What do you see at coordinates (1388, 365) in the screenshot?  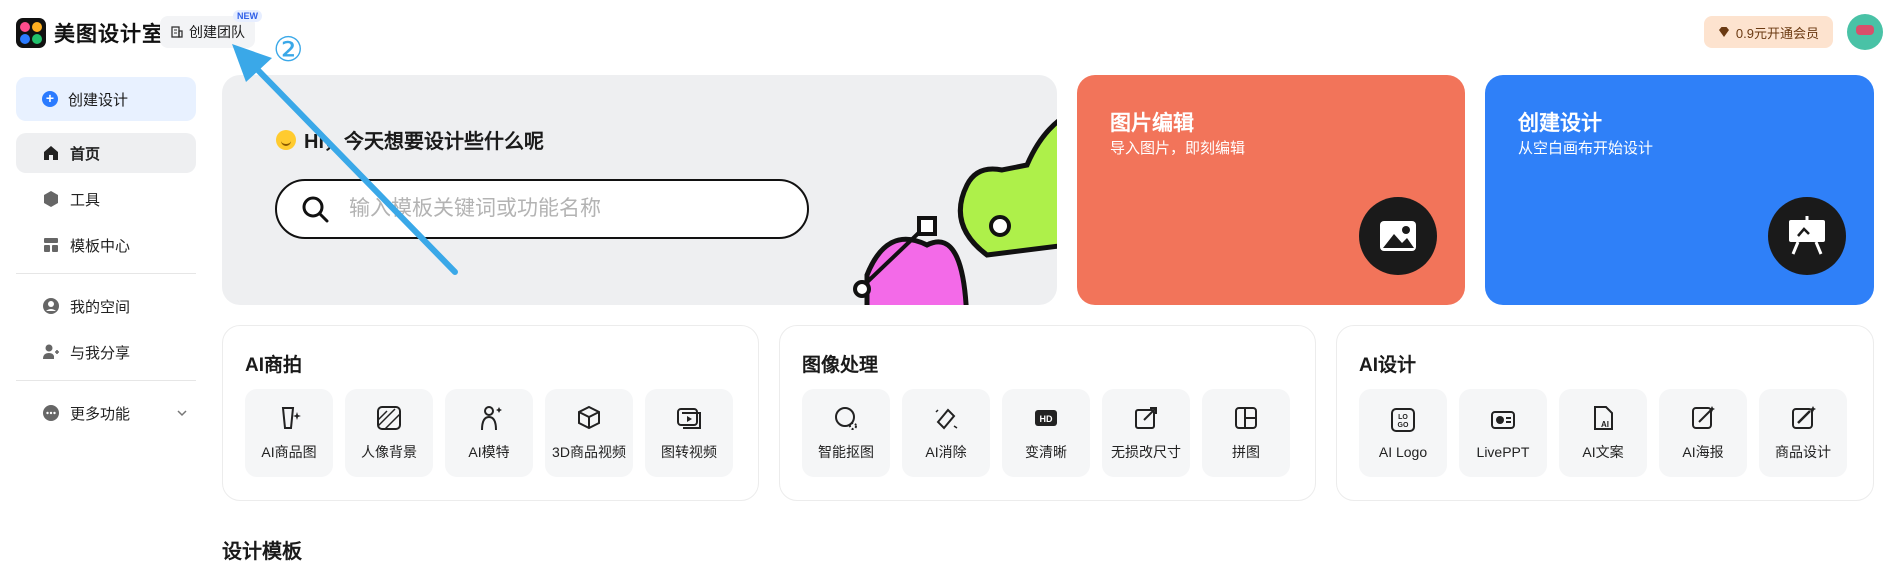 I see `group-title: AI设计` at bounding box center [1388, 365].